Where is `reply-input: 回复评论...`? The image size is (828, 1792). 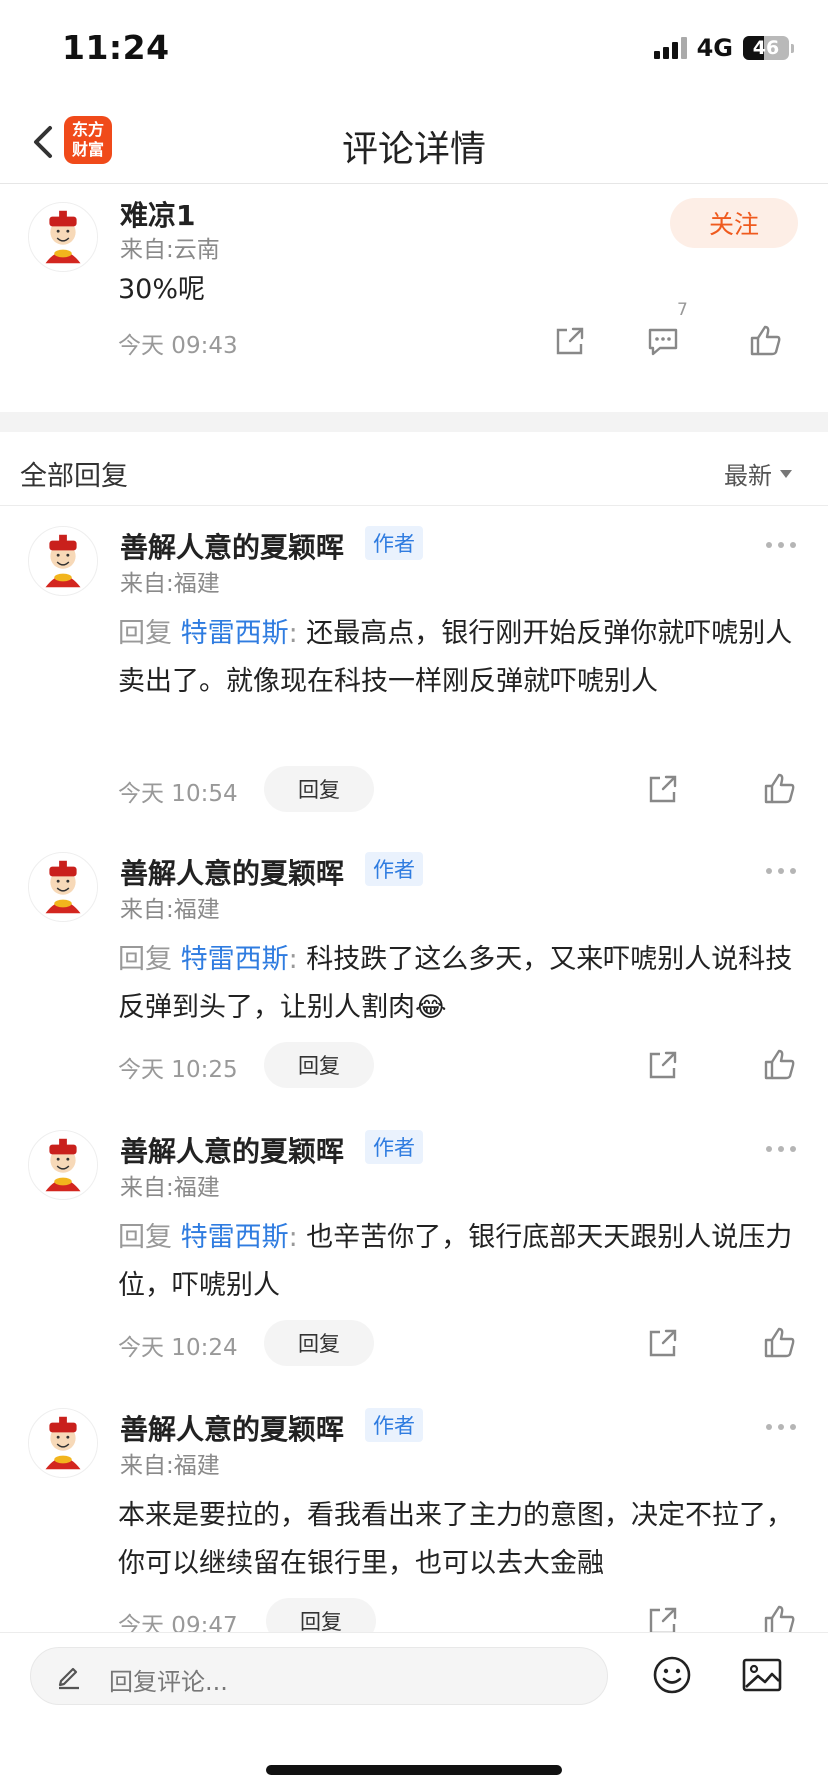 reply-input: 回复评论... is located at coordinates (319, 1676).